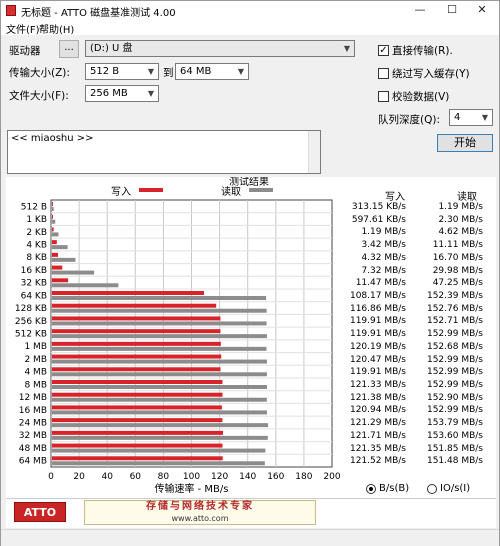 The height and width of the screenshot is (546, 500). I want to click on bypass-write-cache-checkbox, so click(383, 73).